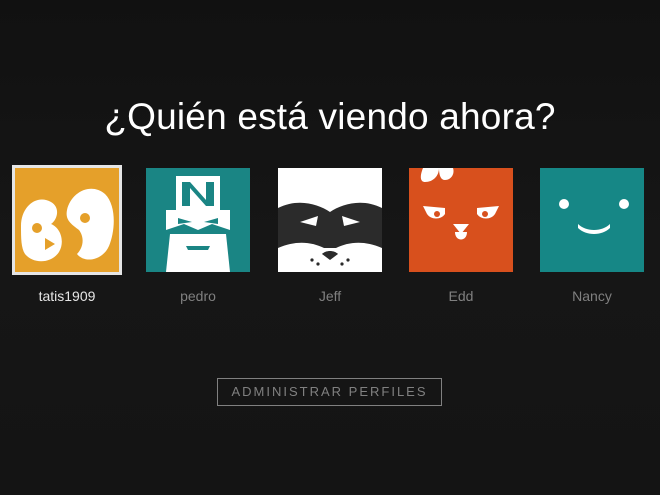 This screenshot has width=660, height=495. What do you see at coordinates (461, 296) in the screenshot?
I see `profile-name: Edd` at bounding box center [461, 296].